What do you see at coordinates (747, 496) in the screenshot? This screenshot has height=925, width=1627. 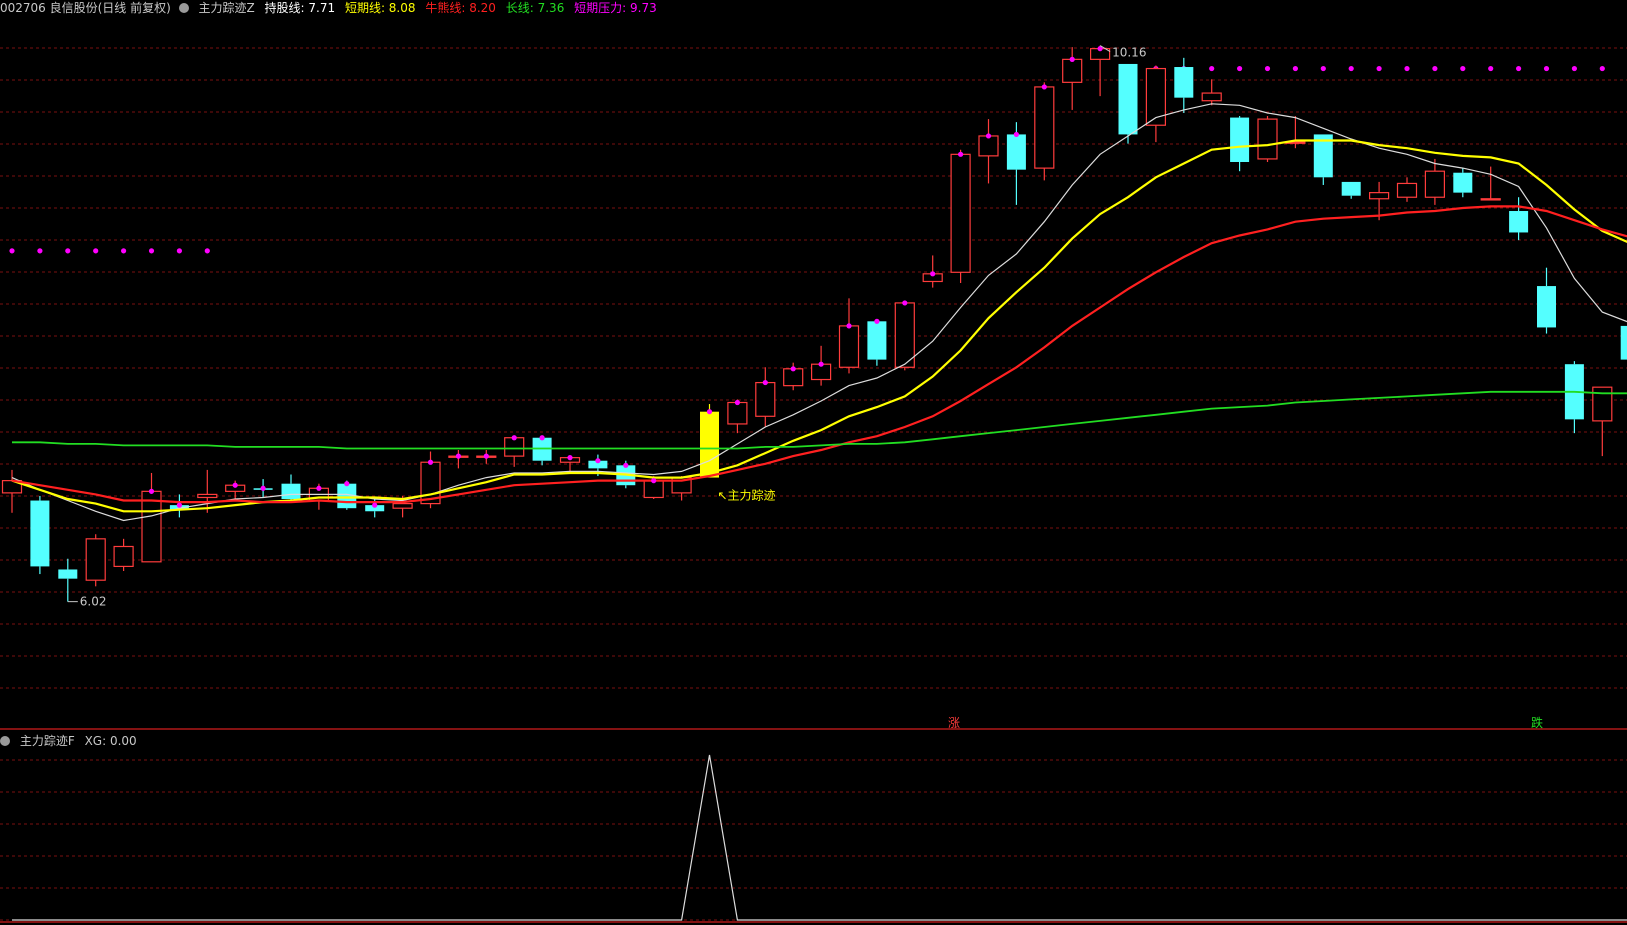 I see `signal-label: ↖主力踪迹` at bounding box center [747, 496].